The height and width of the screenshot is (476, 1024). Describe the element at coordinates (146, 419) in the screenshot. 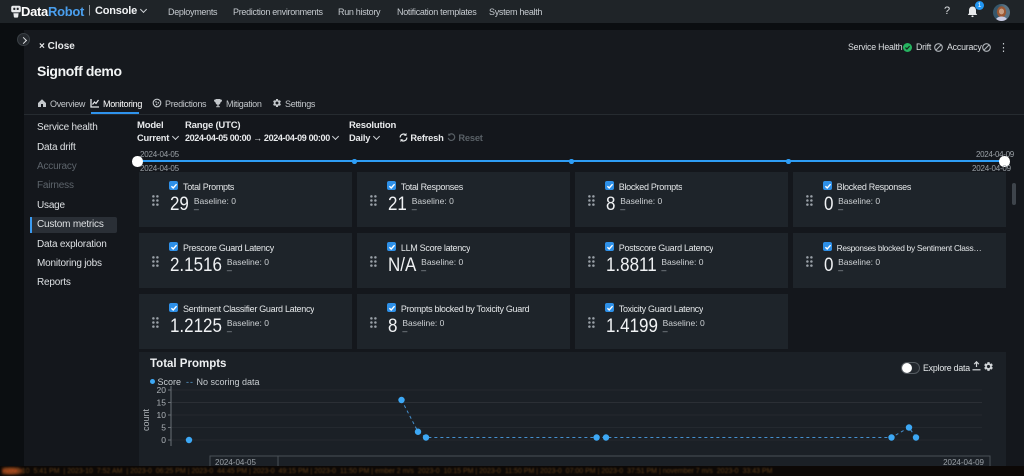

I see `svg-text: count` at that location.